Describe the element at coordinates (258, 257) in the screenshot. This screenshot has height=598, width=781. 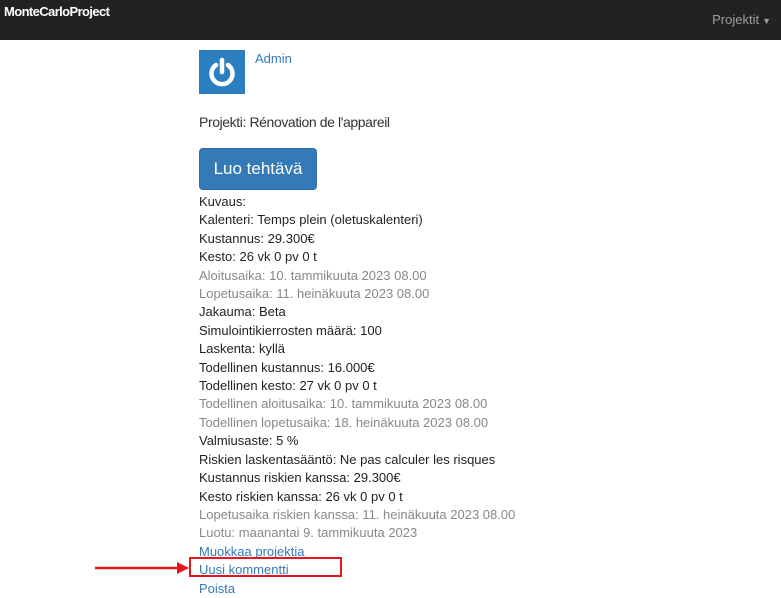
I see `detail-line: Kesto: 26 vk 0 pv 0 t` at that location.